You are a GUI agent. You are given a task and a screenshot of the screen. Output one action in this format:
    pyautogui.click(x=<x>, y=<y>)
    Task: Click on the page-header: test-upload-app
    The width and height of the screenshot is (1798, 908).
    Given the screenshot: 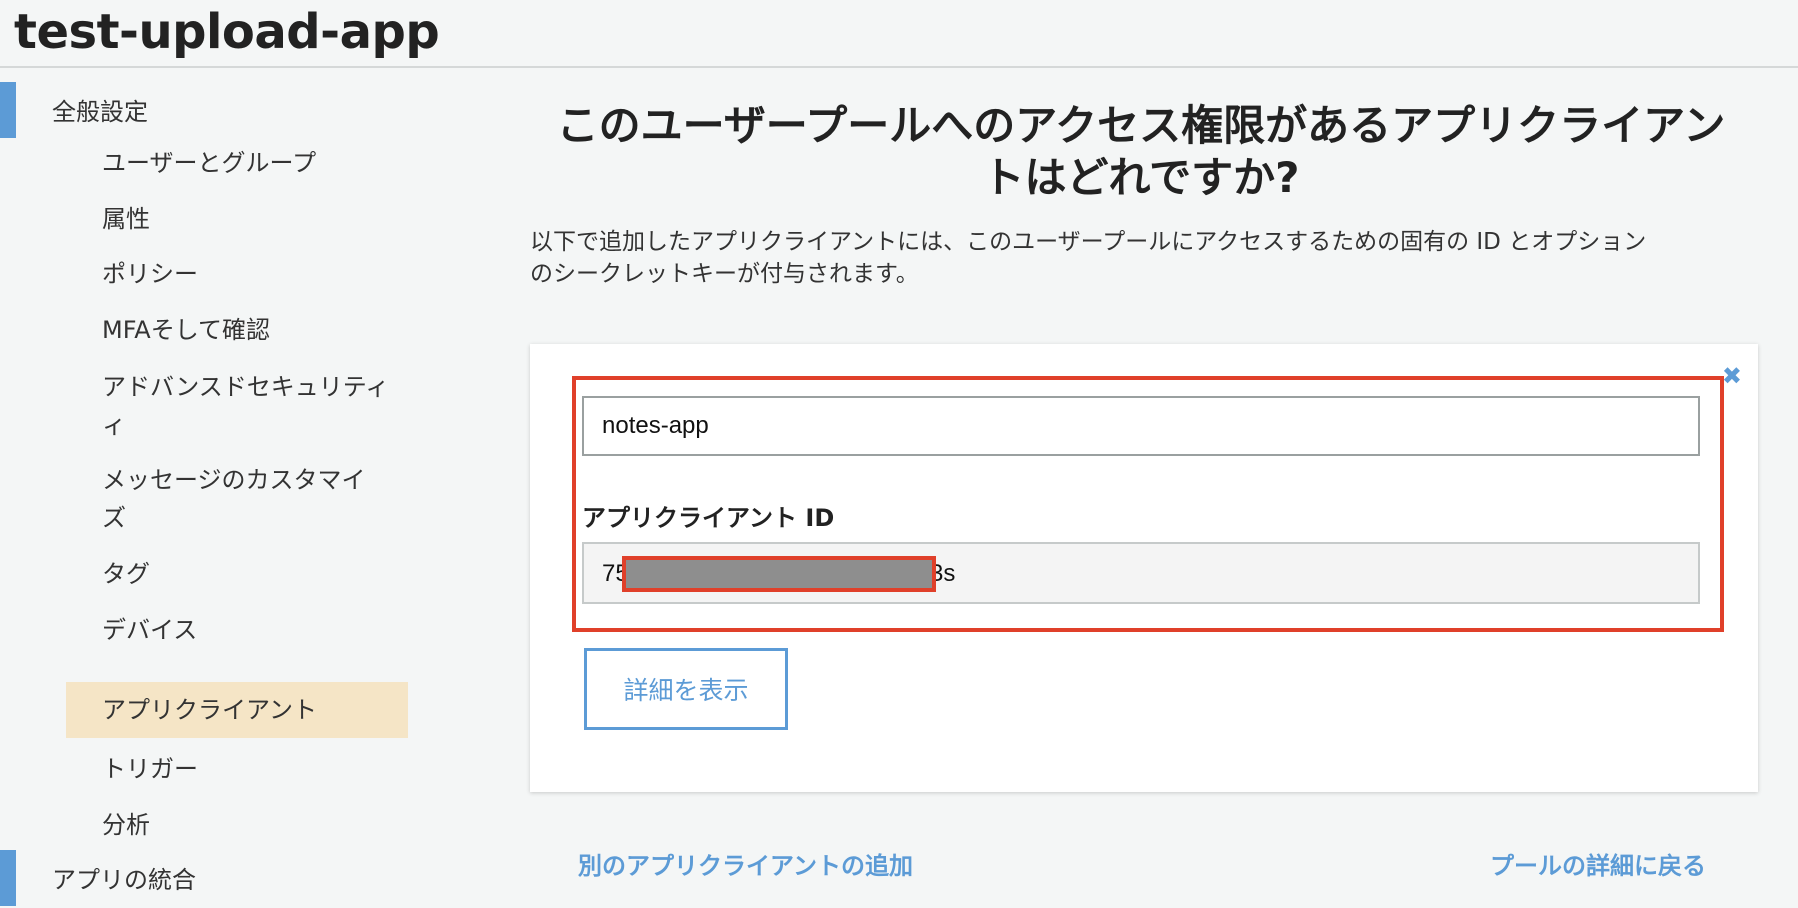 What is the action you would take?
    pyautogui.click(x=899, y=34)
    